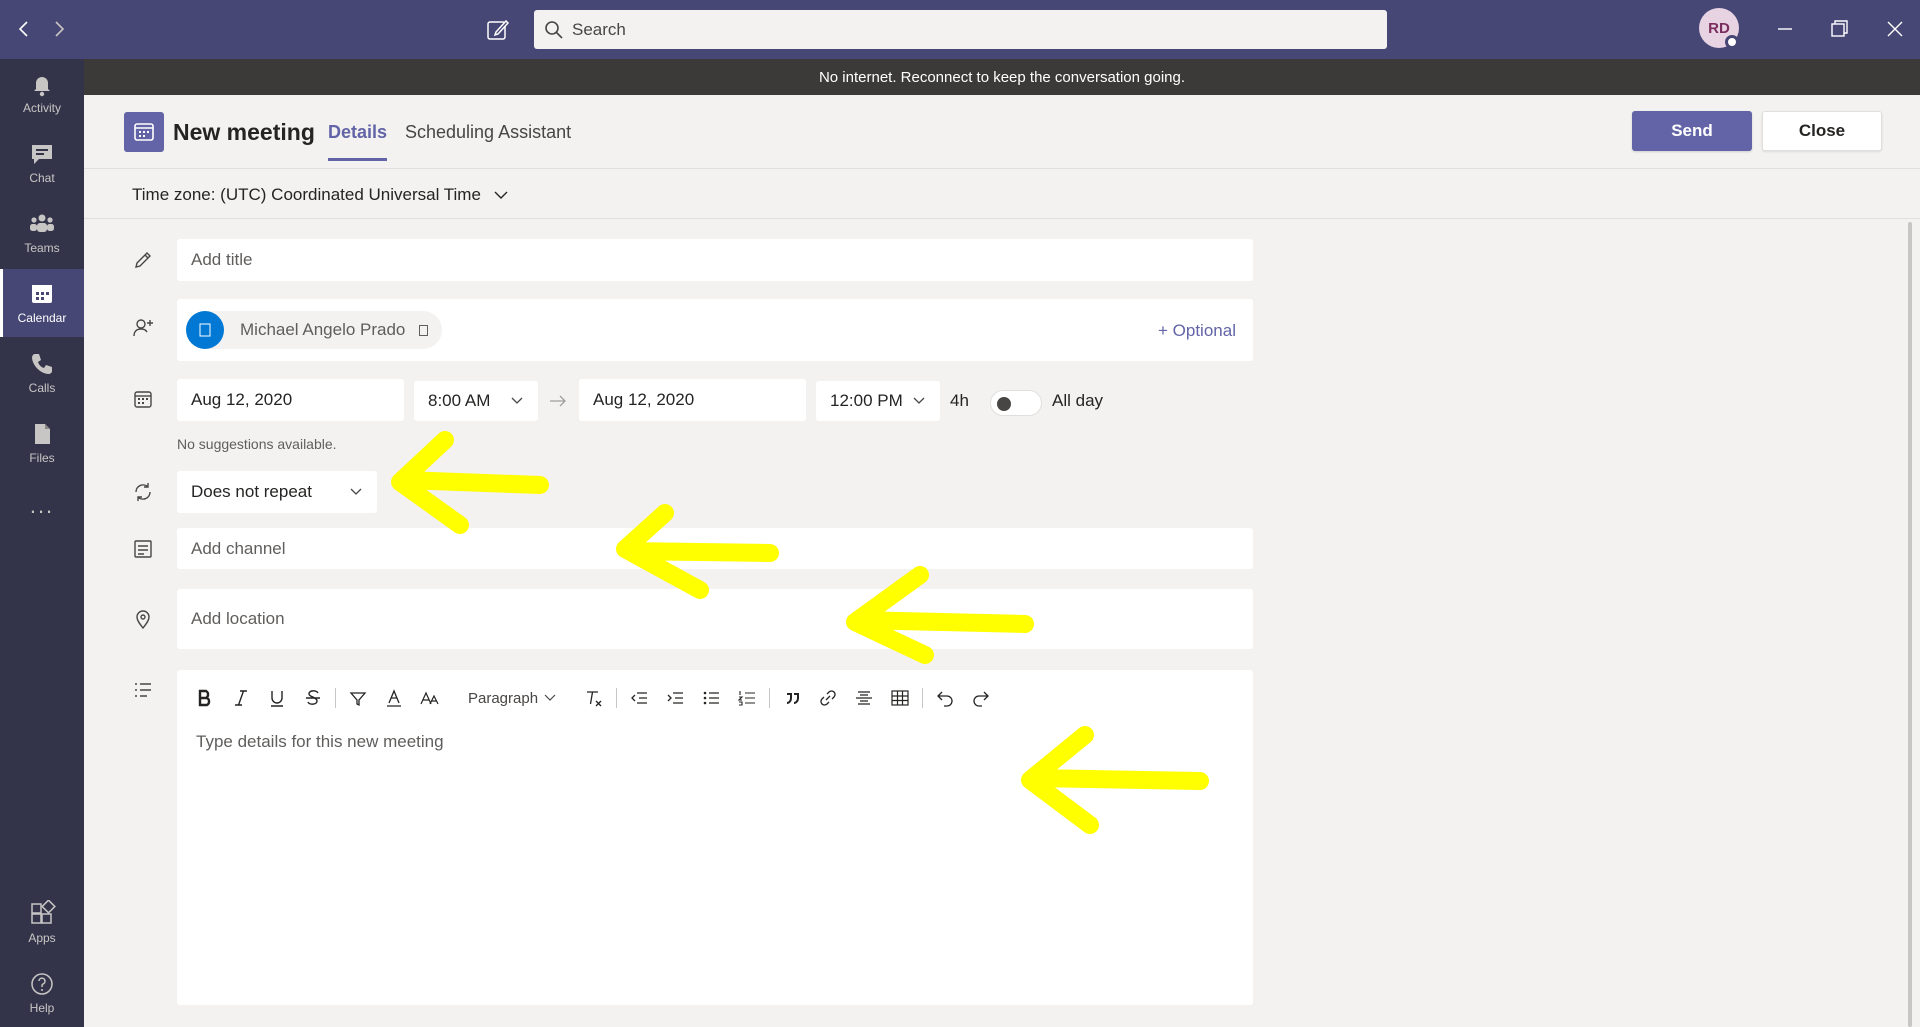 This screenshot has width=1920, height=1027. Describe the element at coordinates (358, 141) in the screenshot. I see `tab-details: Details` at that location.